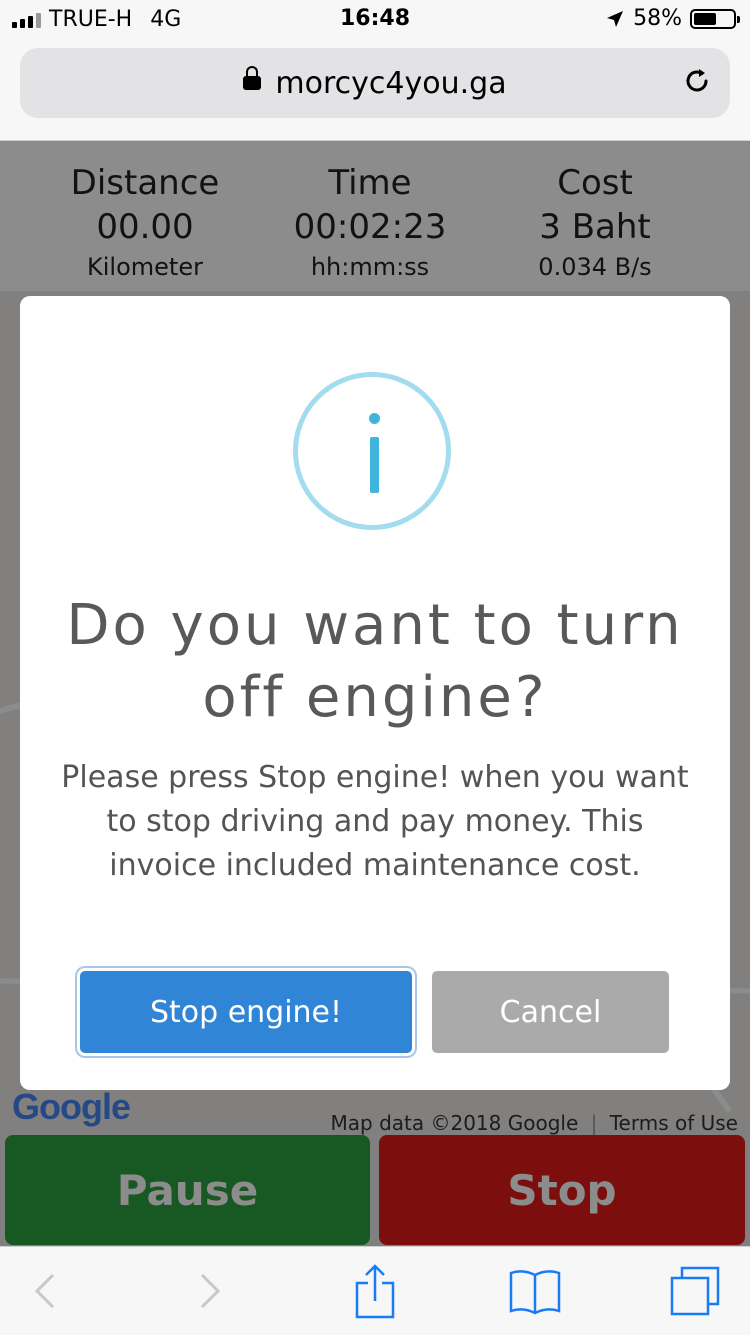 The image size is (750, 1335). I want to click on browser-header: morcyc4you.ga, so click(375, 90).